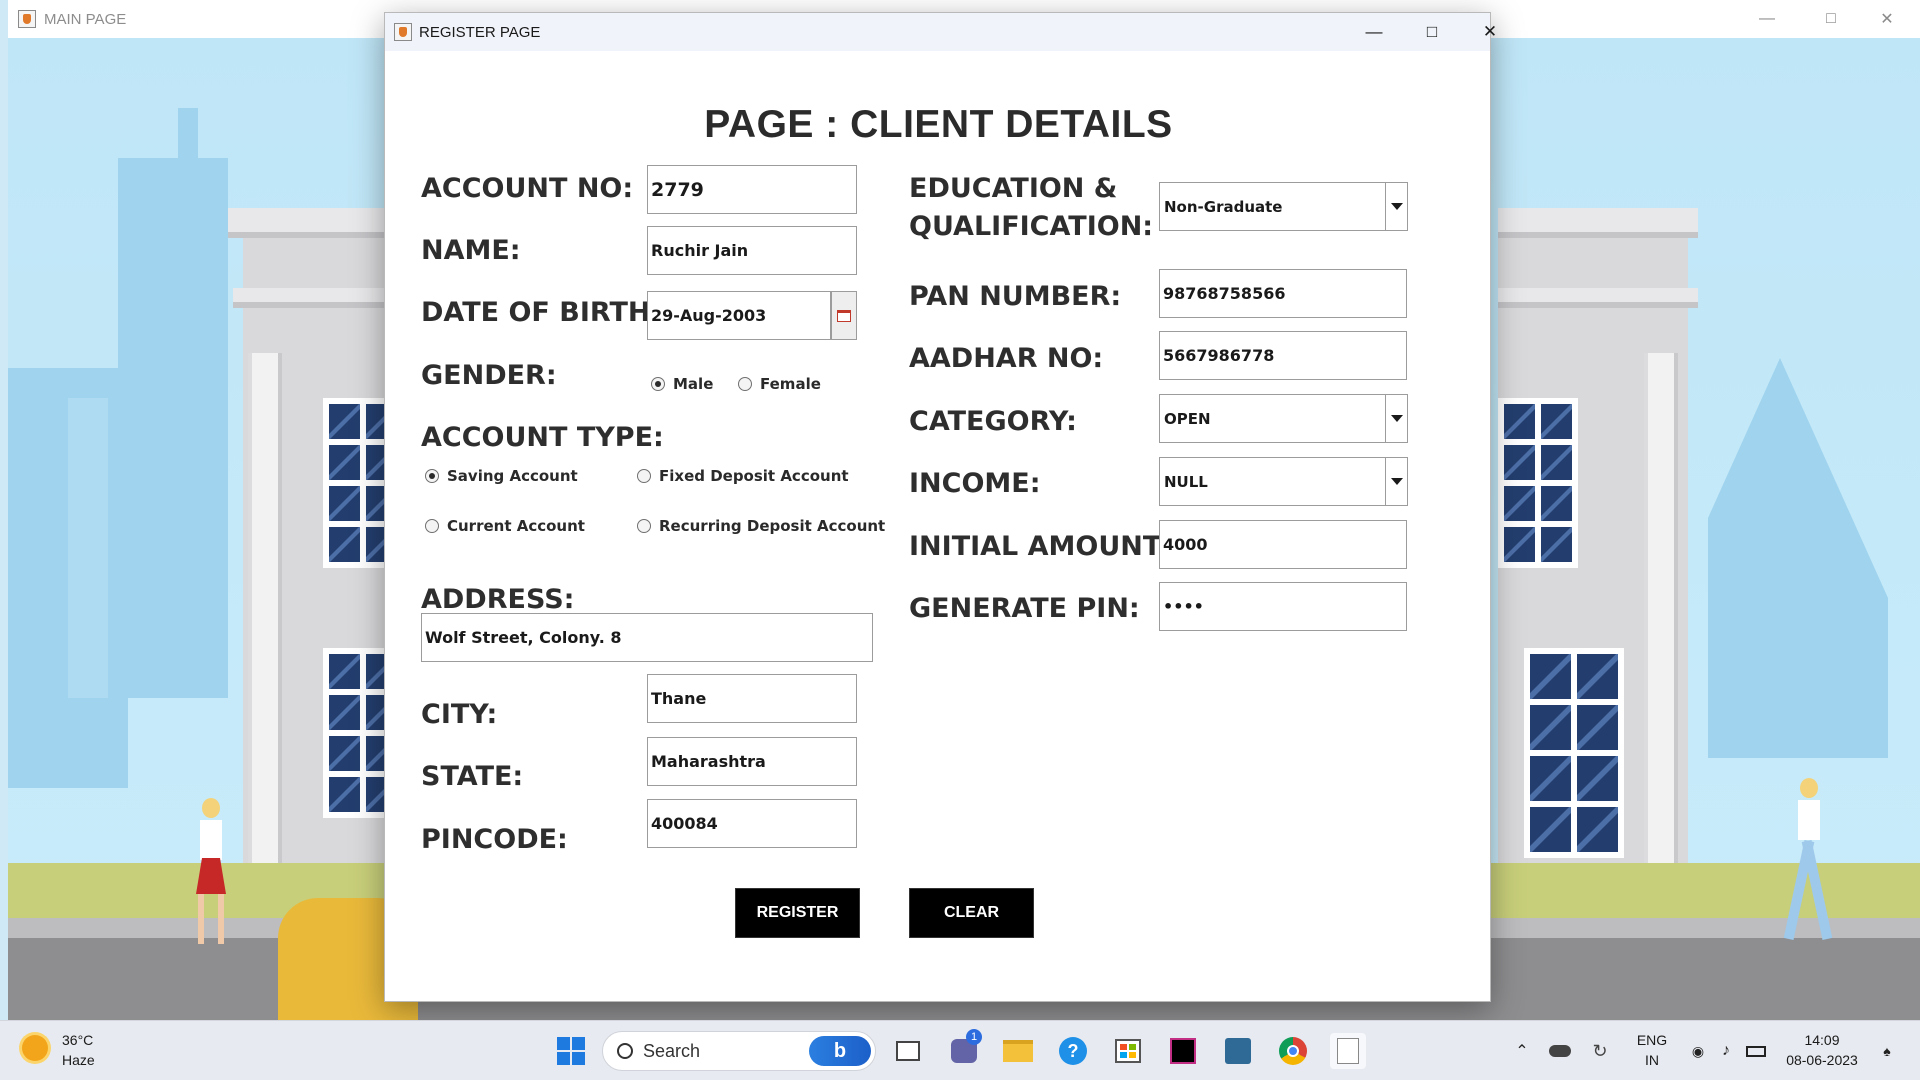 The image size is (1920, 1080). What do you see at coordinates (173, 428) in the screenshot?
I see `skyline-tower` at bounding box center [173, 428].